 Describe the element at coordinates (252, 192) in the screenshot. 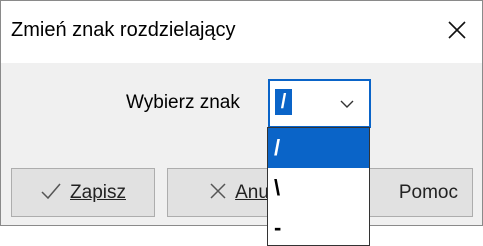

I see `cancel-button-label: Anu` at that location.